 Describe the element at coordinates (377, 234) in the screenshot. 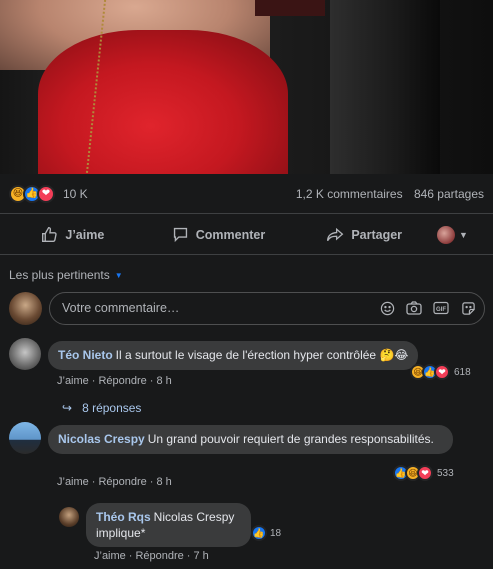

I see `share-button-label: Partager` at that location.